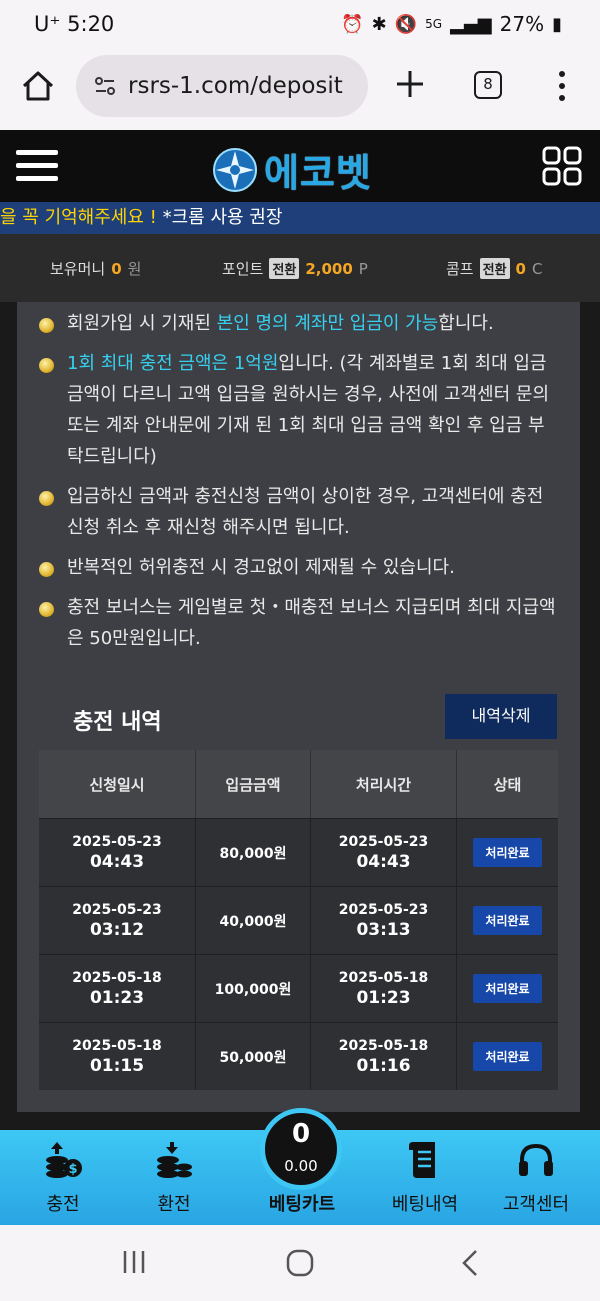 This screenshot has width=600, height=1301. I want to click on battery-icon: ▮, so click(557, 24).